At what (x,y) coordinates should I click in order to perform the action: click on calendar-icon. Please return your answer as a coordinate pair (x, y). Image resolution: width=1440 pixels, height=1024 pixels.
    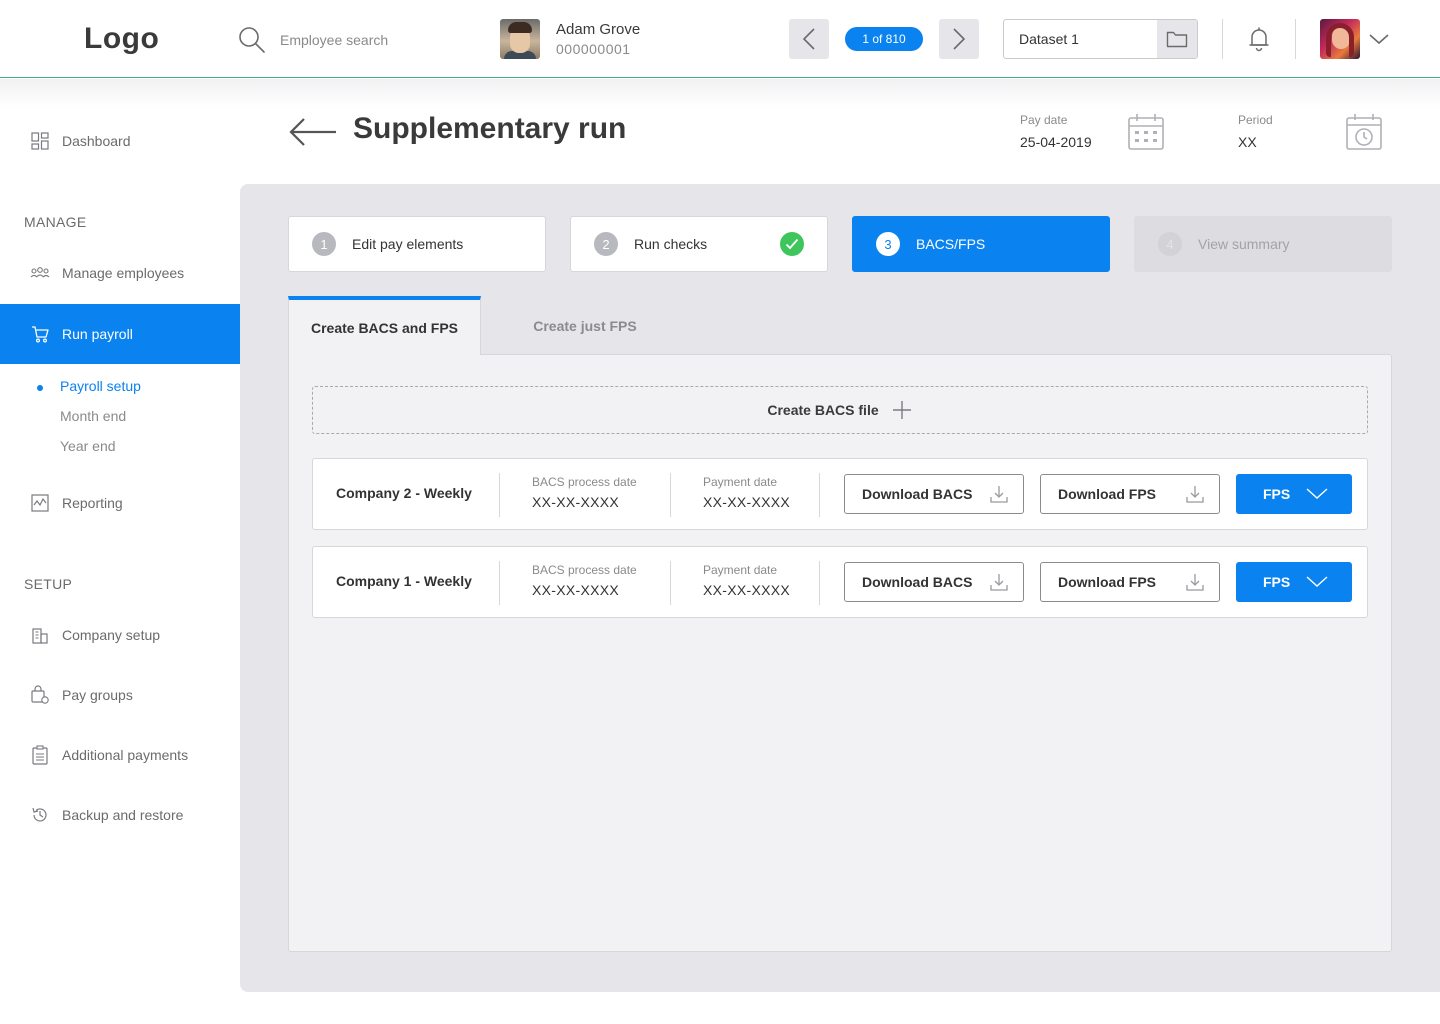
    Looking at the image, I should click on (1146, 132).